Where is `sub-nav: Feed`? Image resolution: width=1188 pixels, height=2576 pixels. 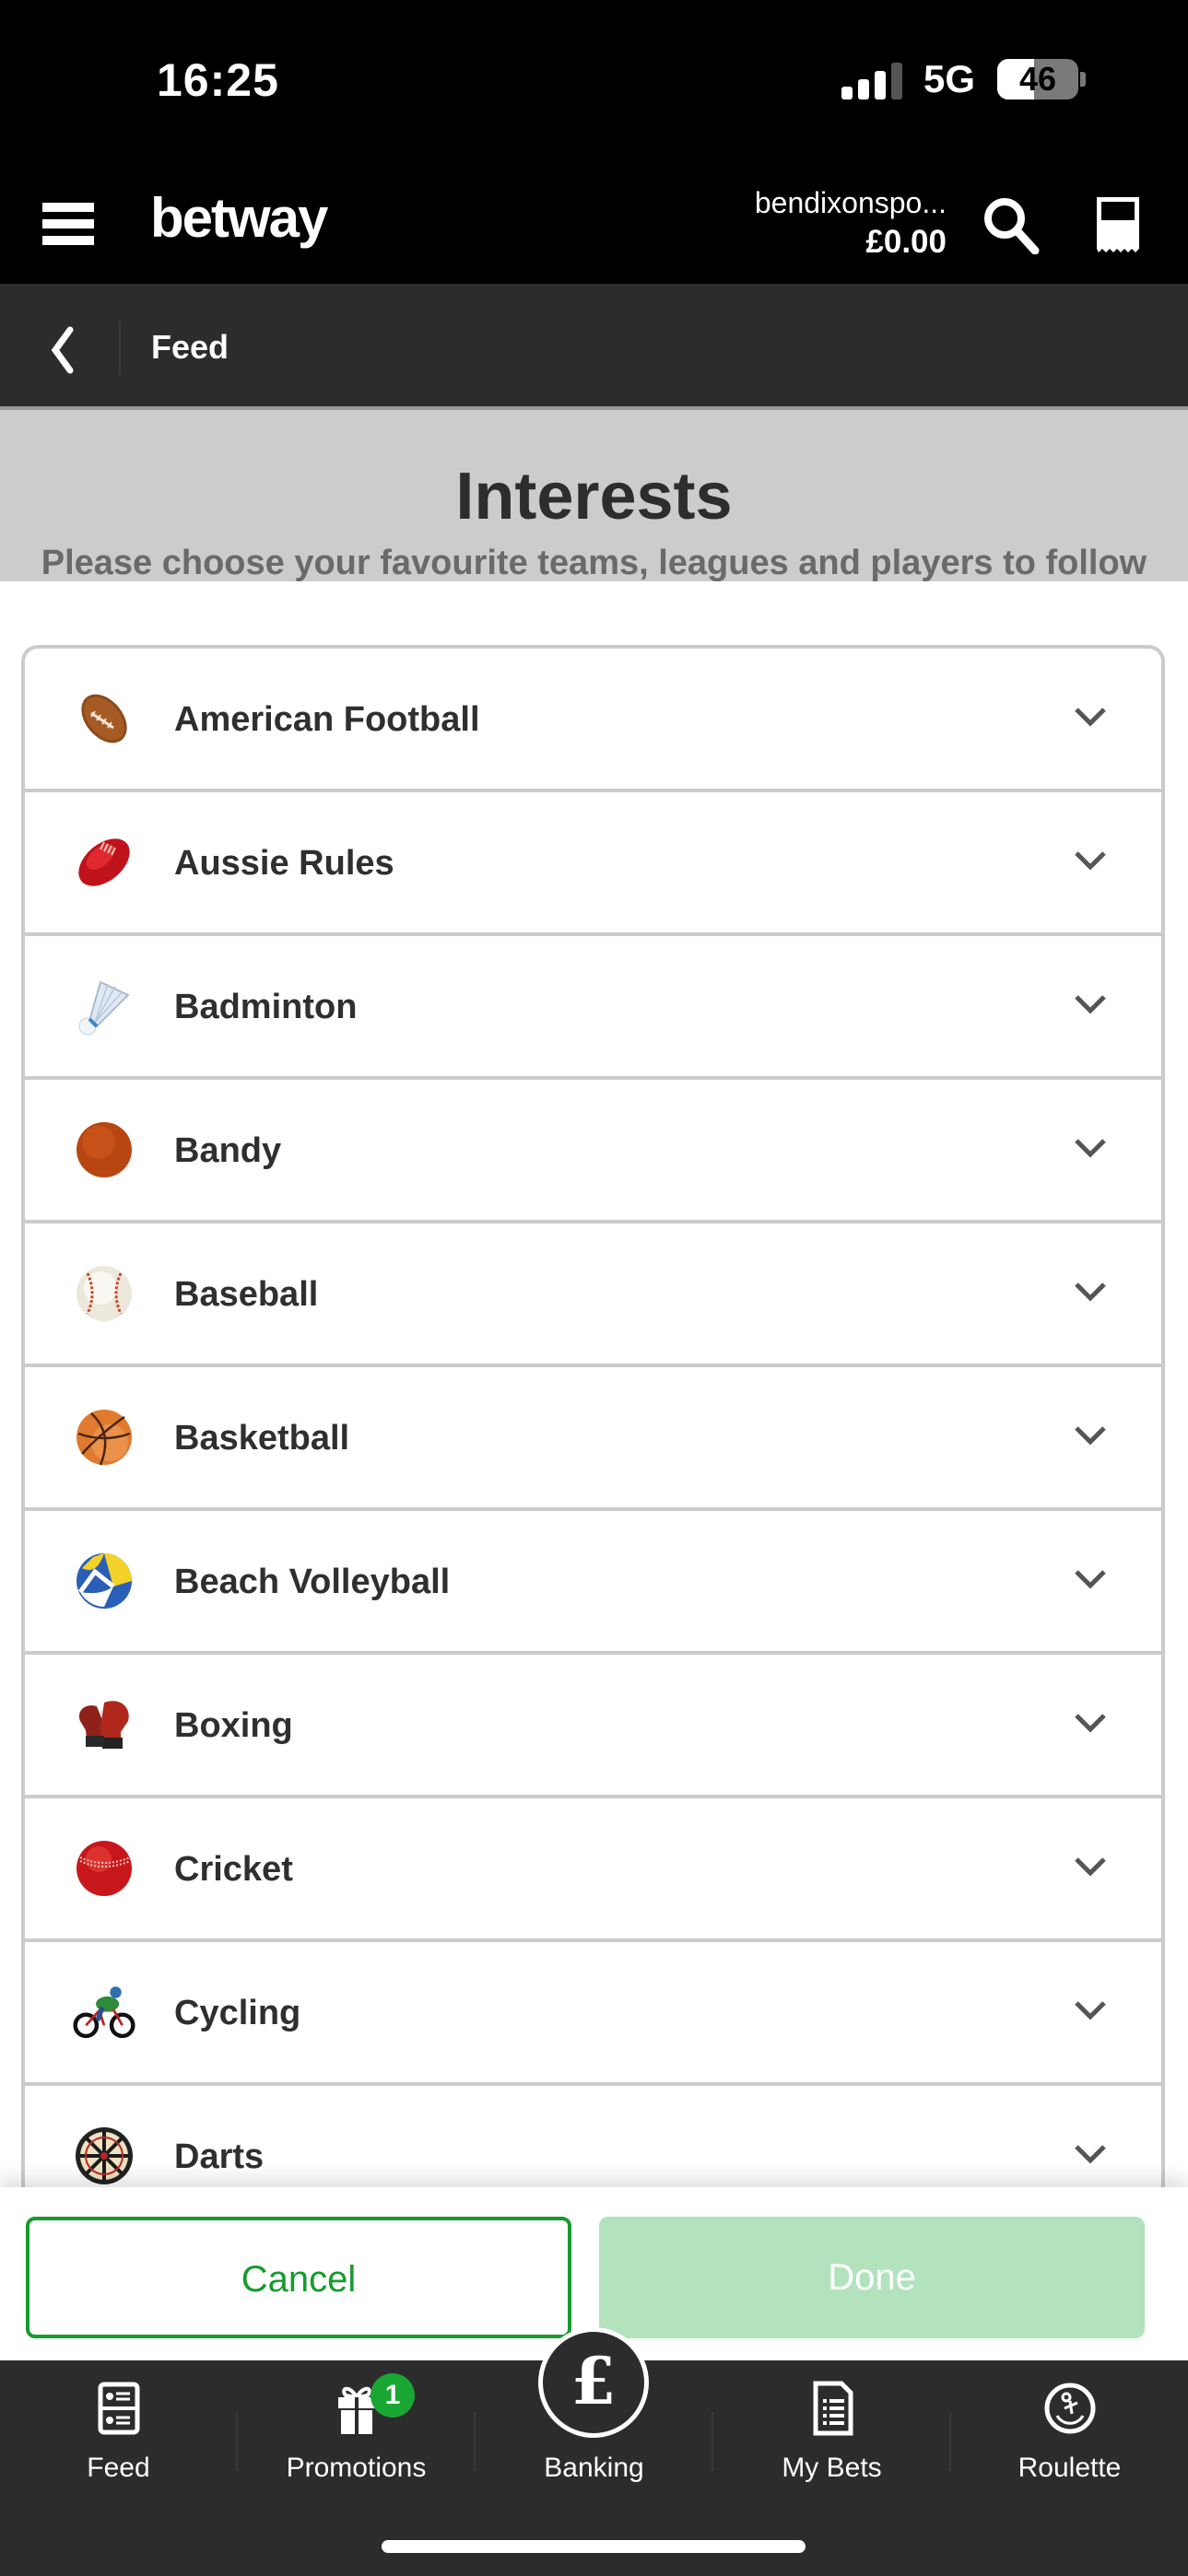
sub-nav: Feed is located at coordinates (594, 345).